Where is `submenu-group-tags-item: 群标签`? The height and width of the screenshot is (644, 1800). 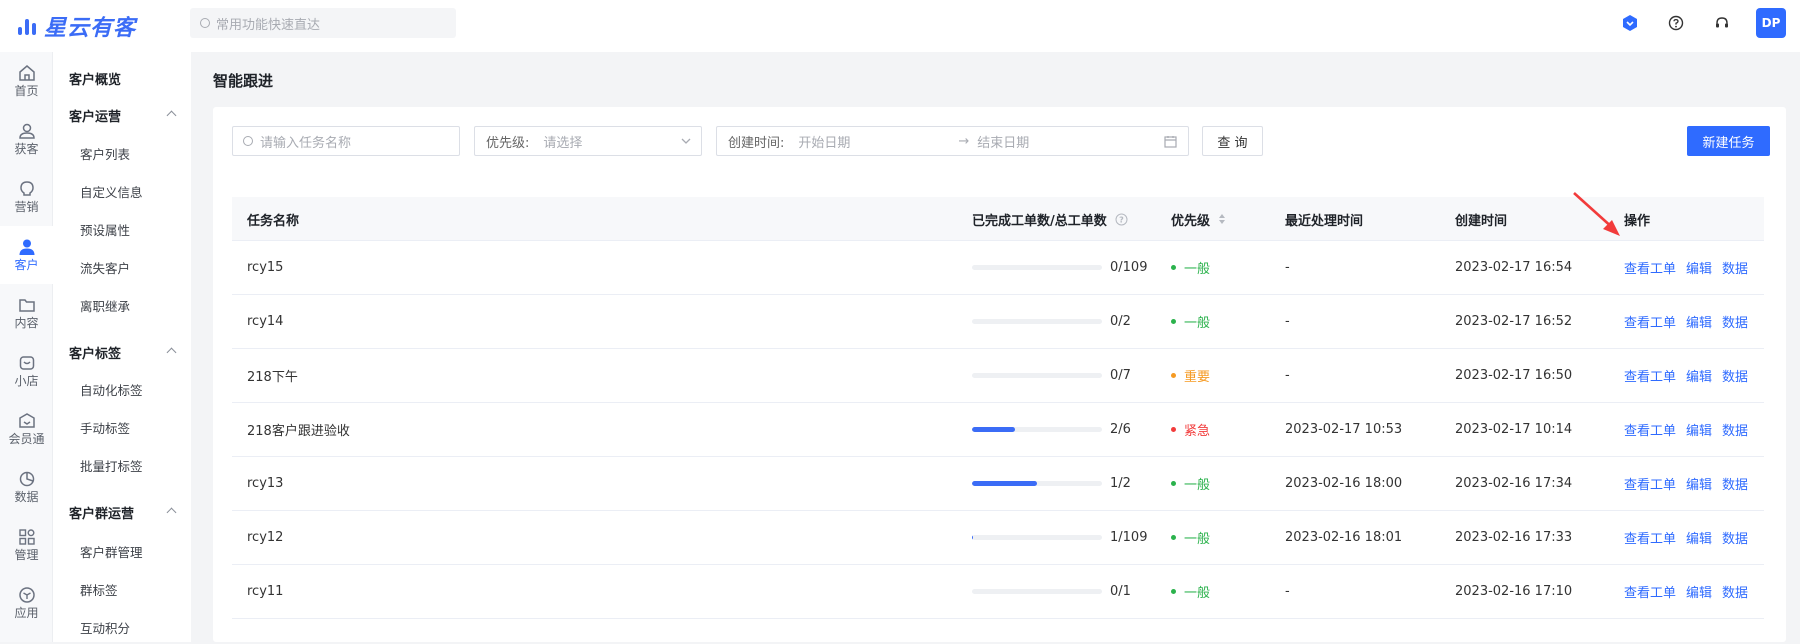 submenu-group-tags-item: 群标签 is located at coordinates (122, 589).